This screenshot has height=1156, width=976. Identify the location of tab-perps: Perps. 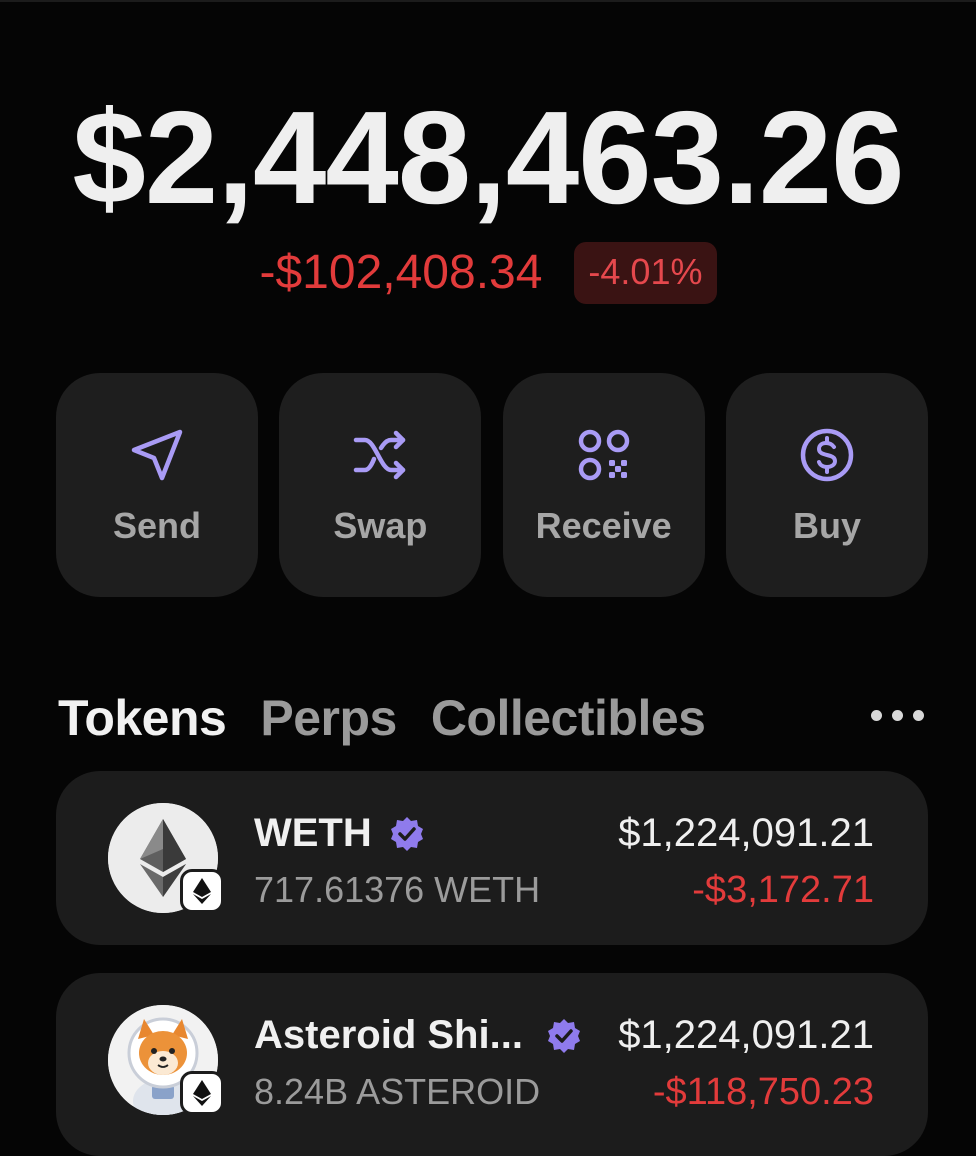
(328, 718).